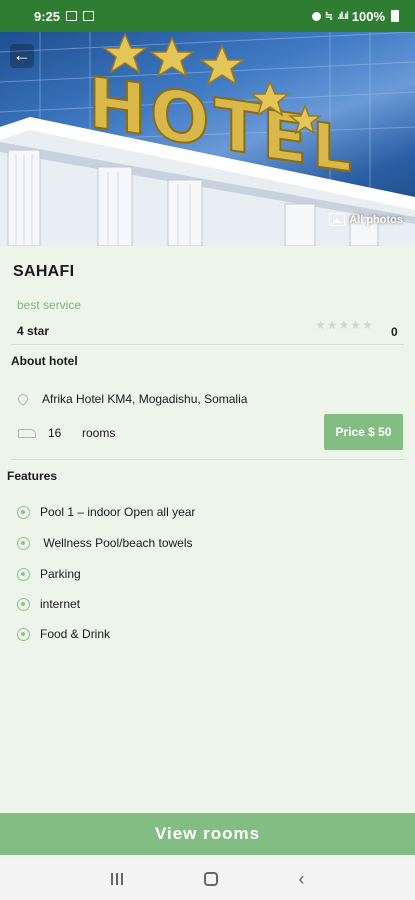 The width and height of the screenshot is (415, 900). What do you see at coordinates (207, 16) in the screenshot?
I see `status-bar: 9:25 ≒ .ıl.ıl 100%` at bounding box center [207, 16].